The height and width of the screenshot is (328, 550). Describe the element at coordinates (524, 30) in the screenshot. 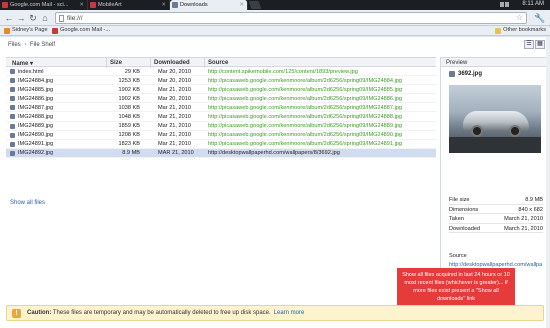

I see `other-bookmarks-label: Other bookmarks` at that location.